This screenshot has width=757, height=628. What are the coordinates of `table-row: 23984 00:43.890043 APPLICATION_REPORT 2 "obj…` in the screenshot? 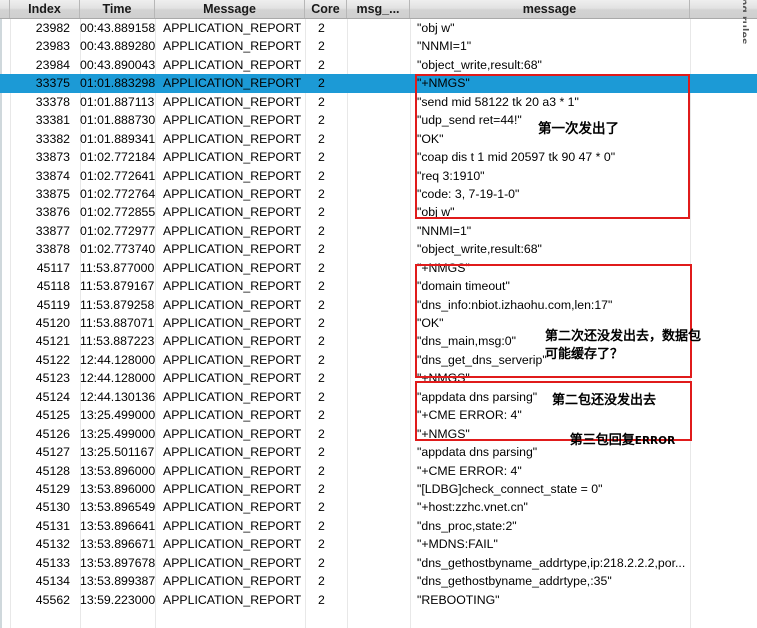 It's located at (378, 65).